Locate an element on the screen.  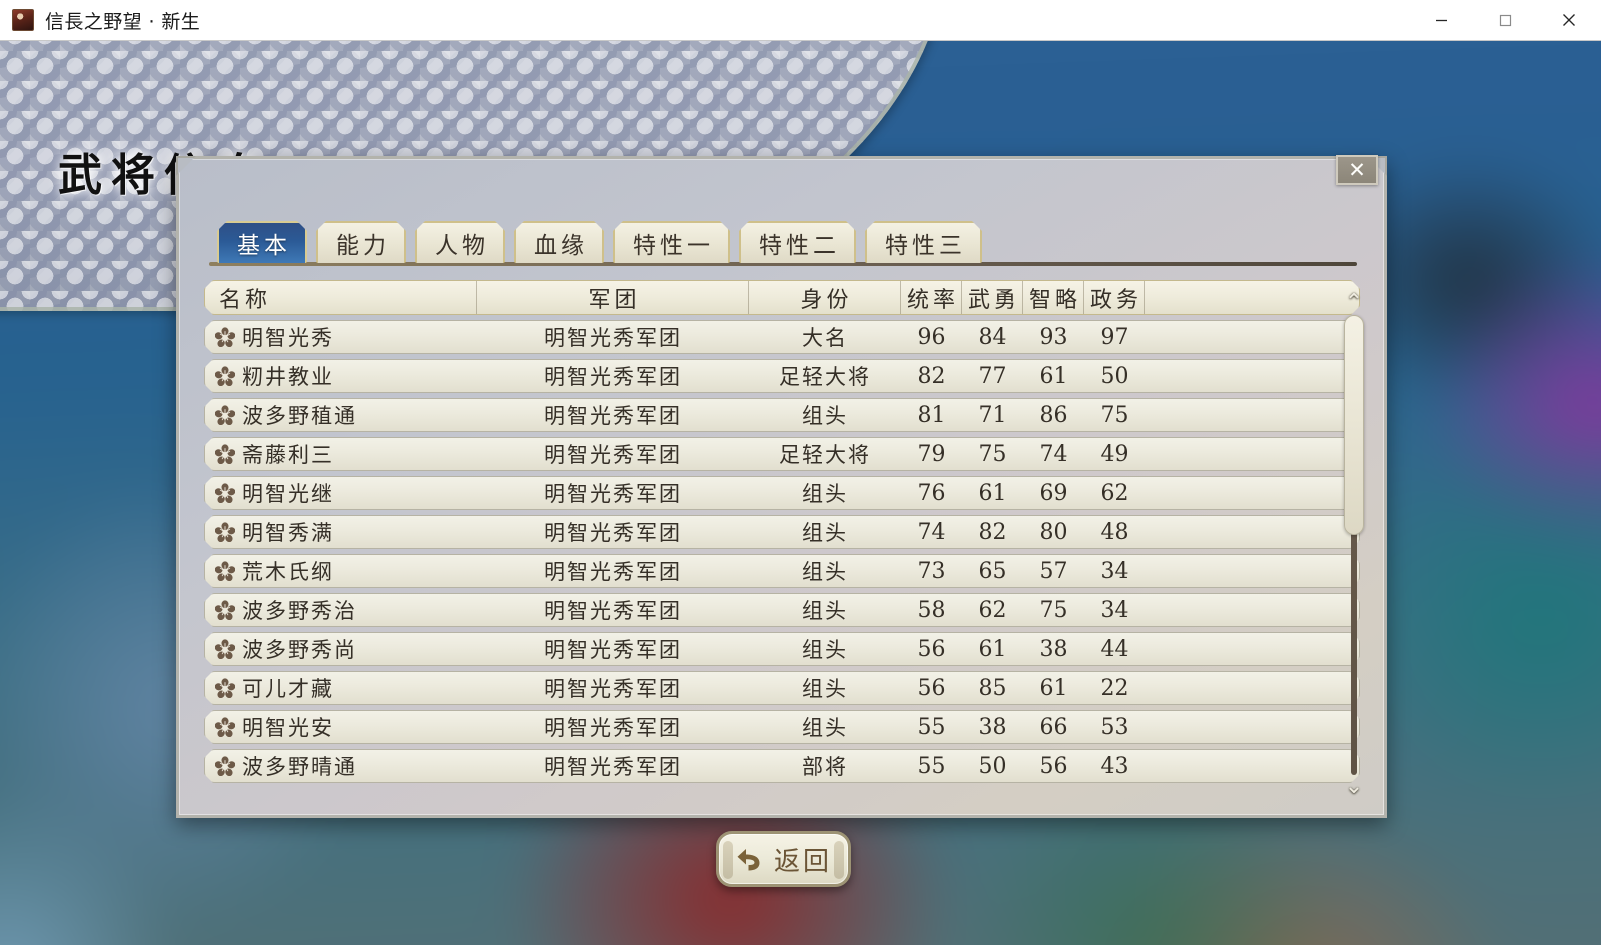
column-header-intel: 智略 is located at coordinates (1053, 297).